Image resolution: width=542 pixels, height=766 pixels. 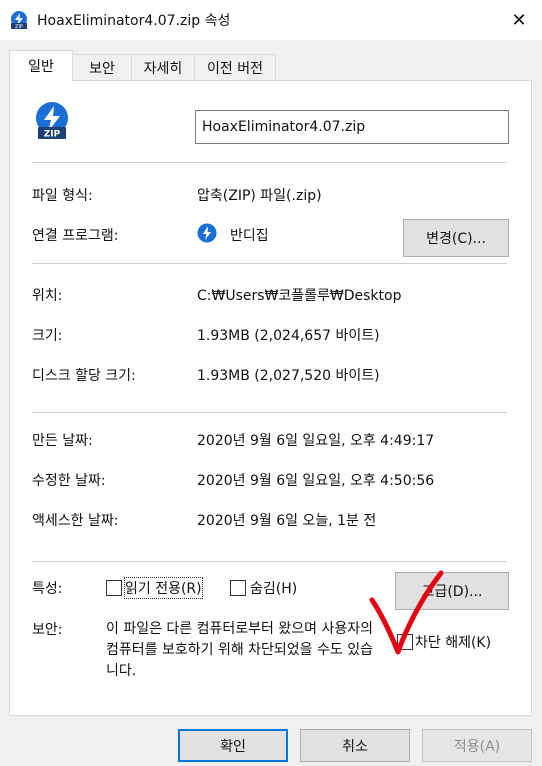 What do you see at coordinates (207, 233) in the screenshot?
I see `bandizip-icon` at bounding box center [207, 233].